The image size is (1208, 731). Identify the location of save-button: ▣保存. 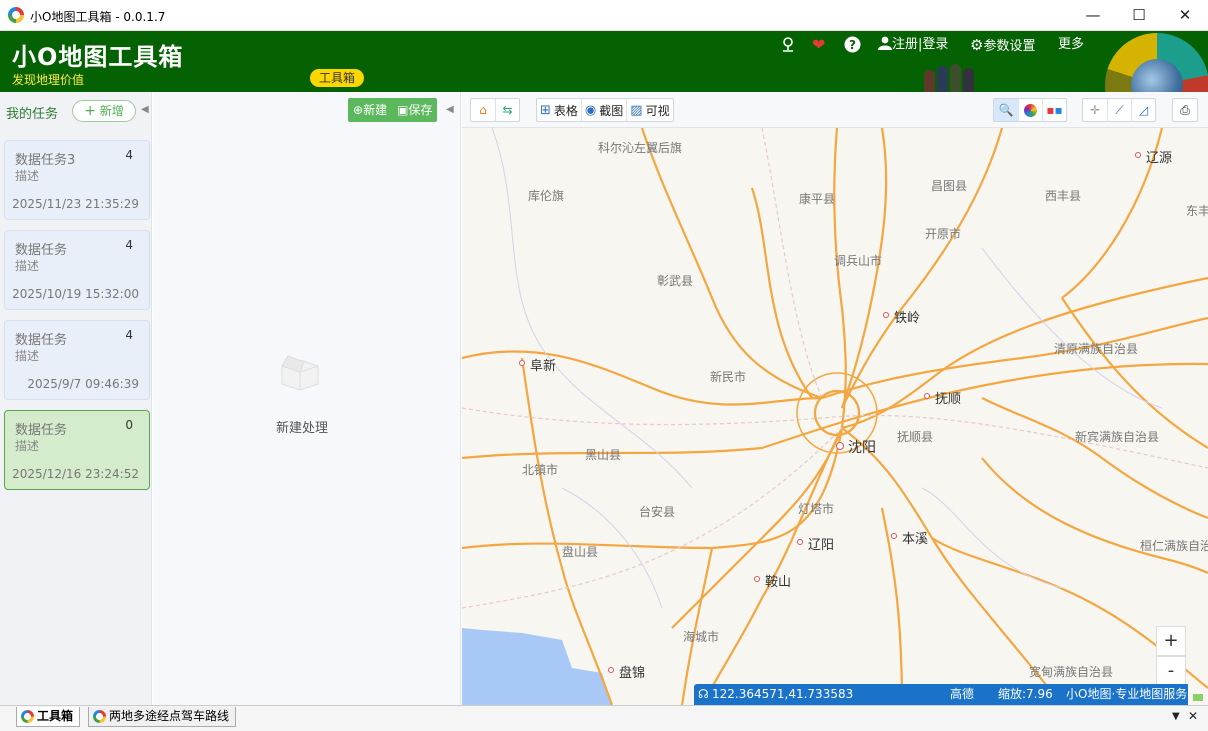
(414, 110).